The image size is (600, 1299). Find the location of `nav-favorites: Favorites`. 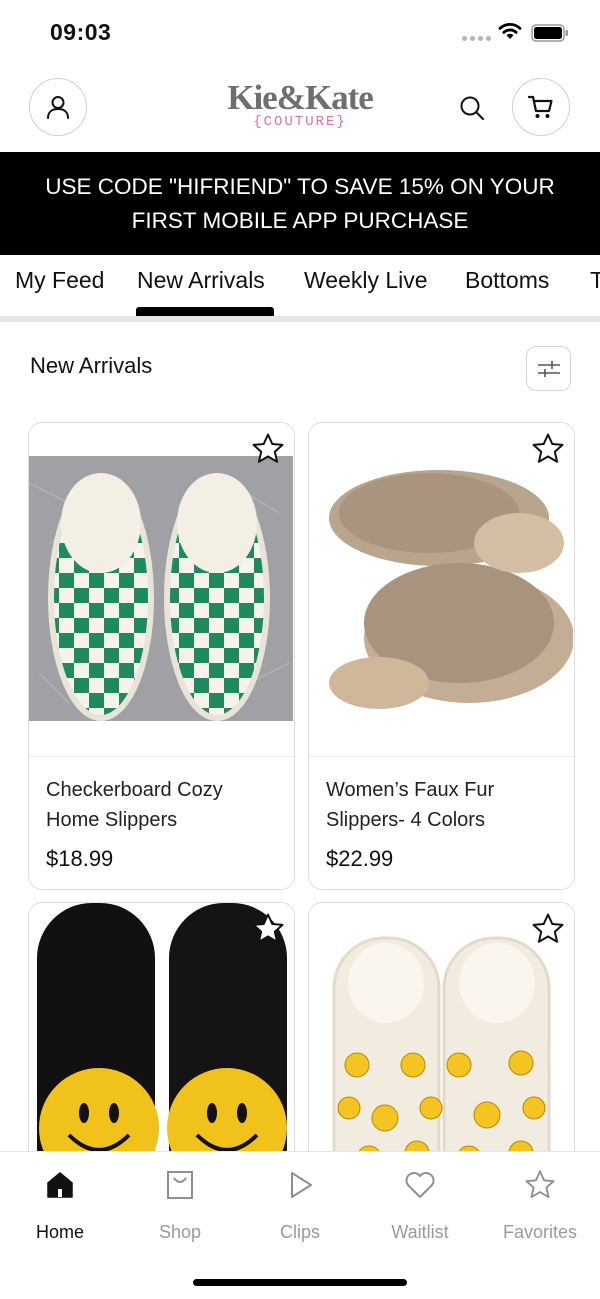

nav-favorites: Favorites is located at coordinates (540, 1205).